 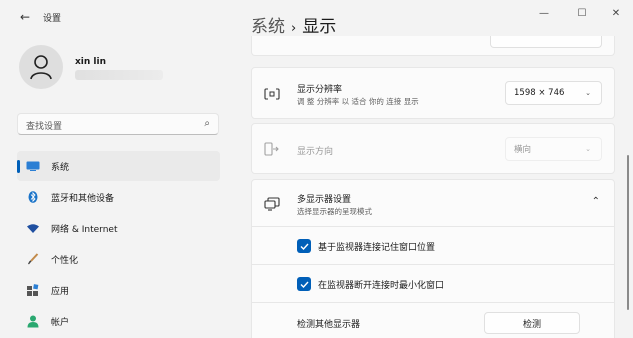 What do you see at coordinates (272, 94) in the screenshot?
I see `resolution-icon` at bounding box center [272, 94].